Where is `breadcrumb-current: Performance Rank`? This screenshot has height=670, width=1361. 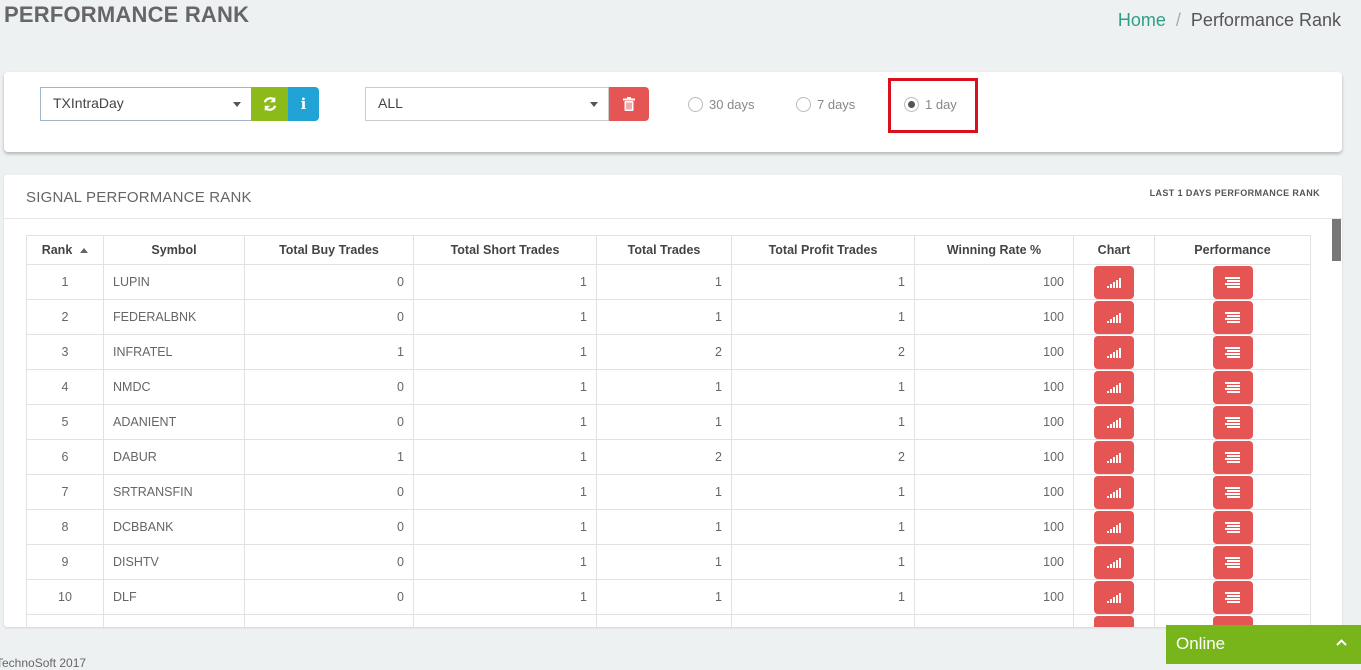 breadcrumb-current: Performance Rank is located at coordinates (1265, 20).